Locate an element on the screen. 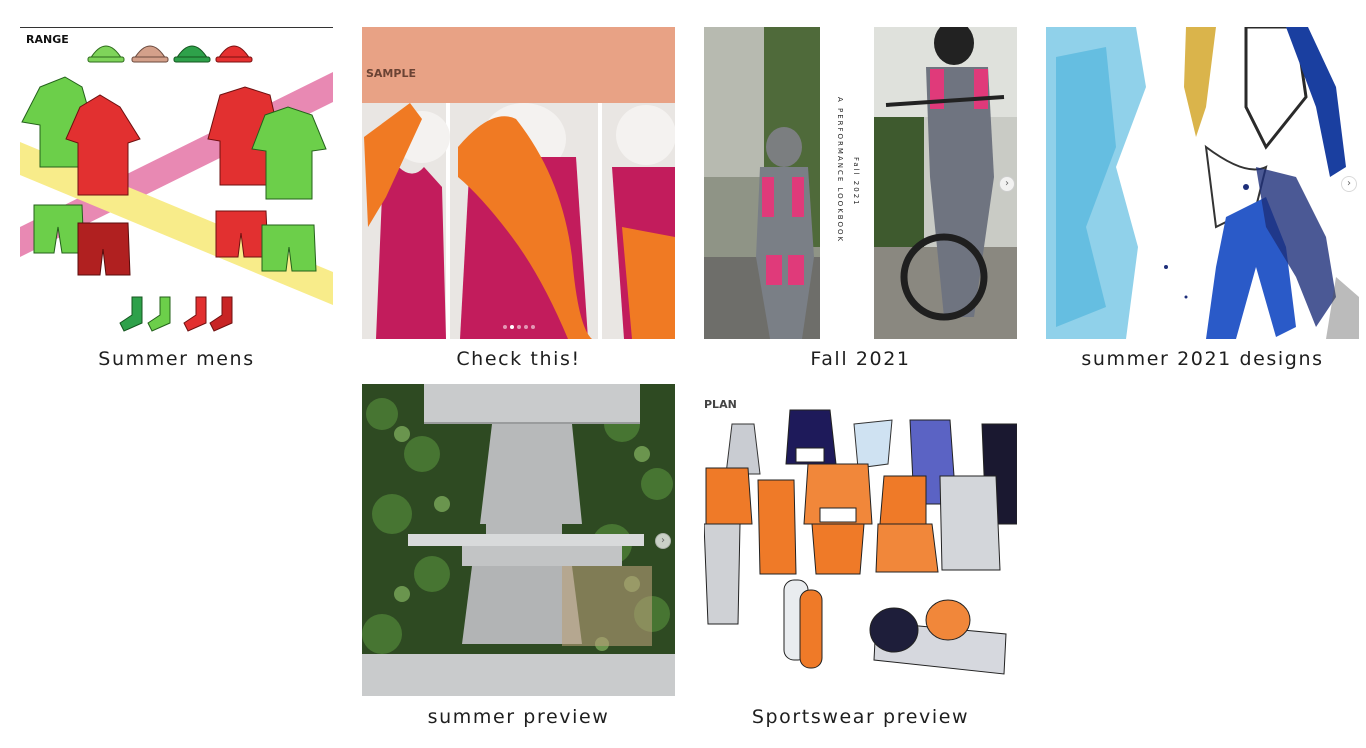 Image resolution: width=1366 pixels, height=748 pixels. svg-text: RANGE is located at coordinates (47, 39).